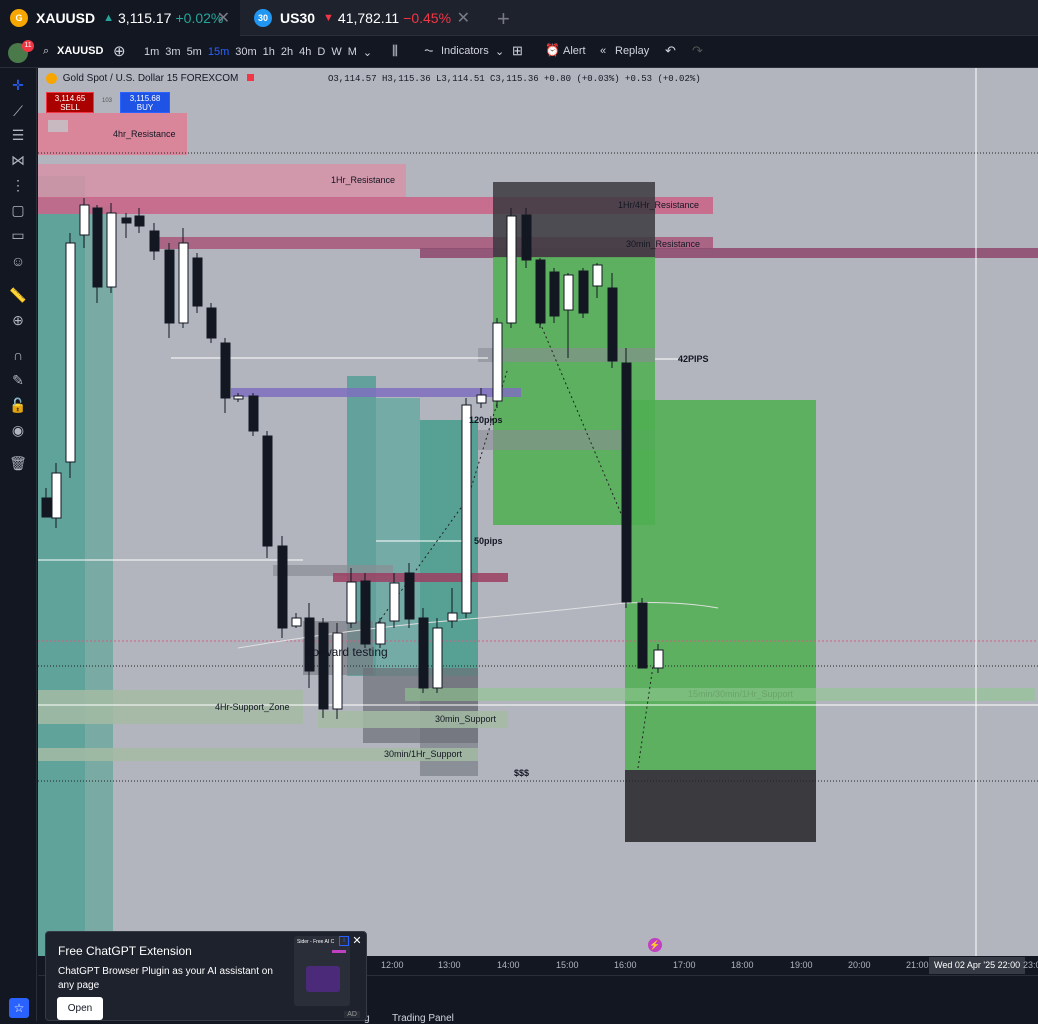 The width and height of the screenshot is (1038, 1024). I want to click on compare-icon: ⊕, so click(119, 51).